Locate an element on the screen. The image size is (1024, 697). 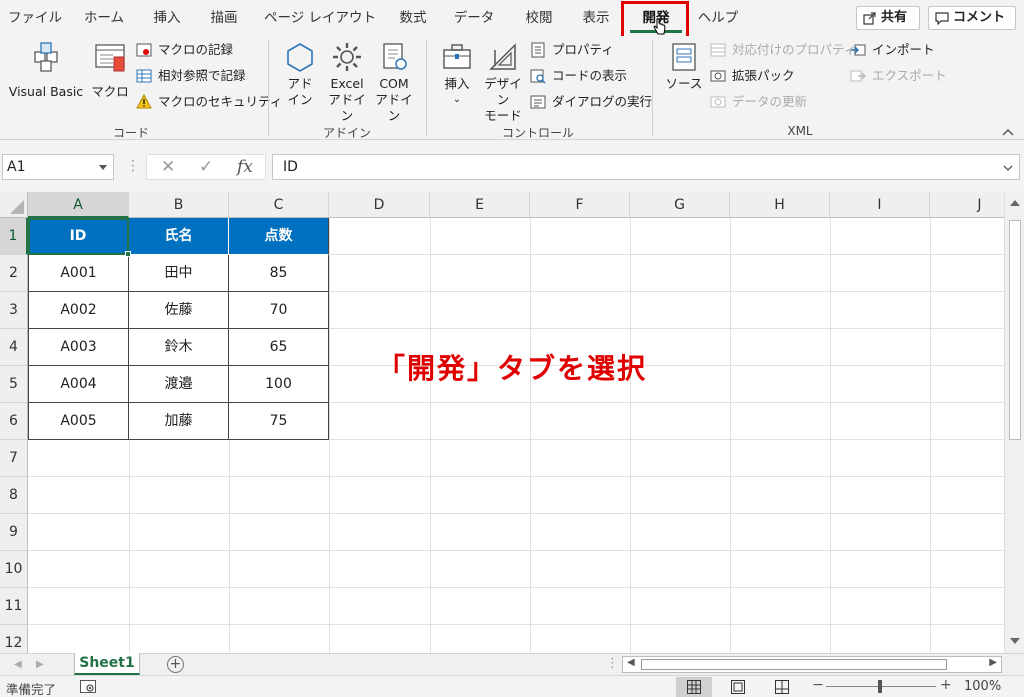
table-cell: 65 is located at coordinates (279, 347).